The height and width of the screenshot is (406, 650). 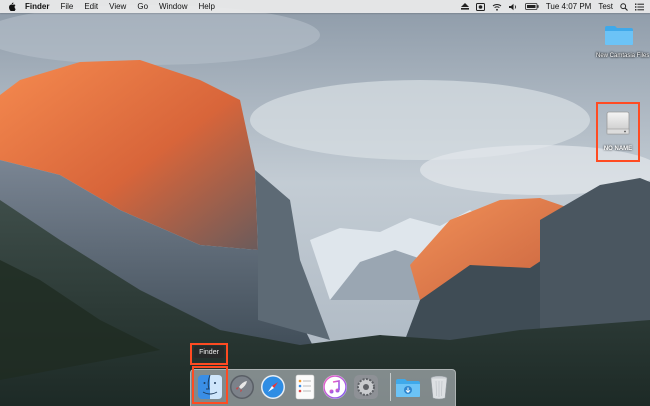 I want to click on eject-icon, so click(x=464, y=6).